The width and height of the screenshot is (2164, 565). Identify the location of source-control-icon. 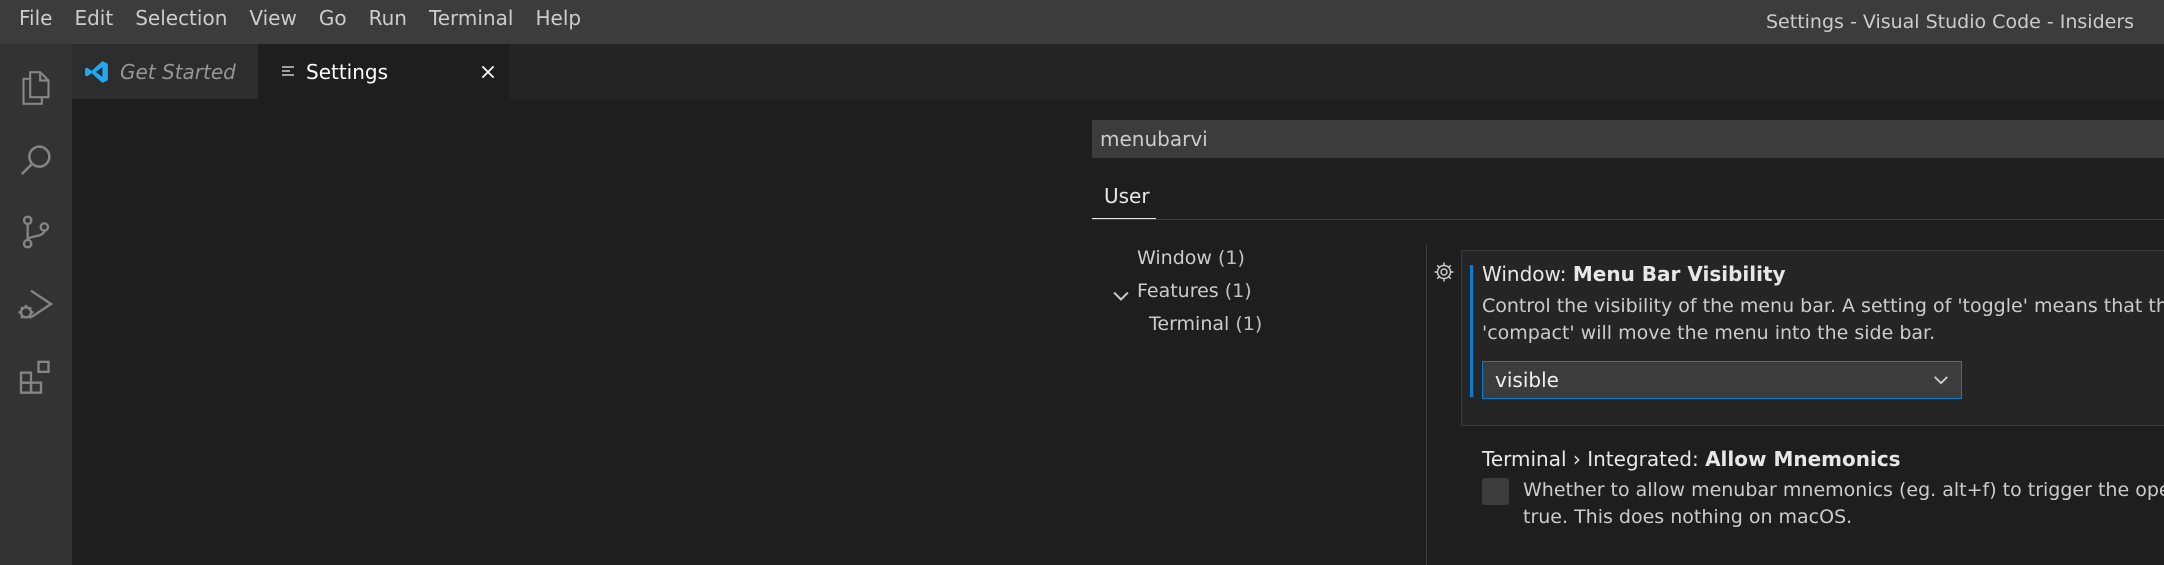
(36, 232).